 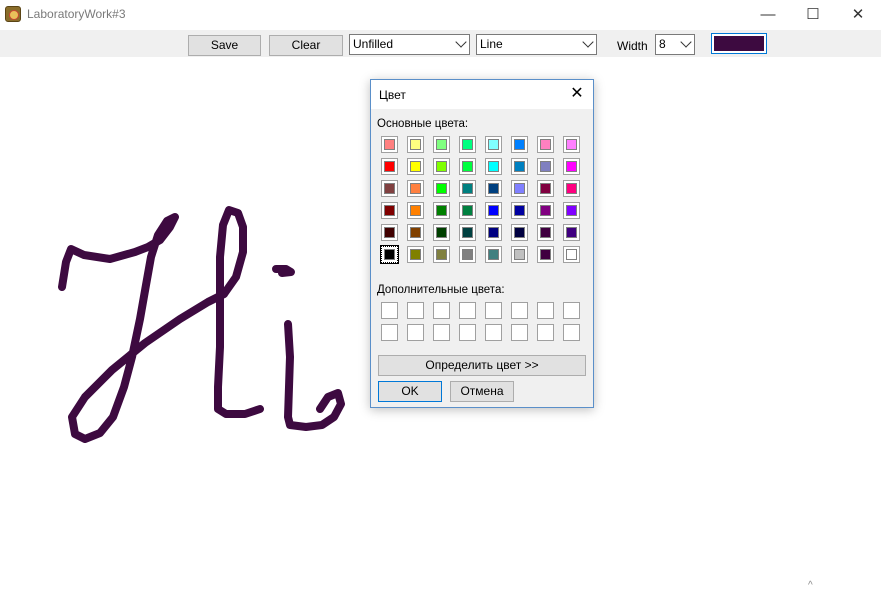 I want to click on clear-button: Clear, so click(x=306, y=45).